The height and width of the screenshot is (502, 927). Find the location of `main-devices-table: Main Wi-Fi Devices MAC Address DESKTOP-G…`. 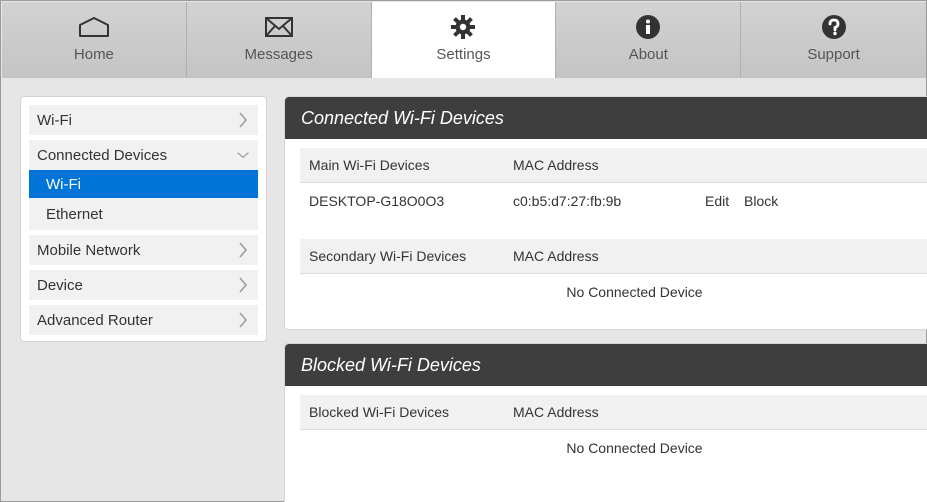

main-devices-table: Main Wi-Fi Devices MAC Address DESKTOP-G… is located at coordinates (613, 183).